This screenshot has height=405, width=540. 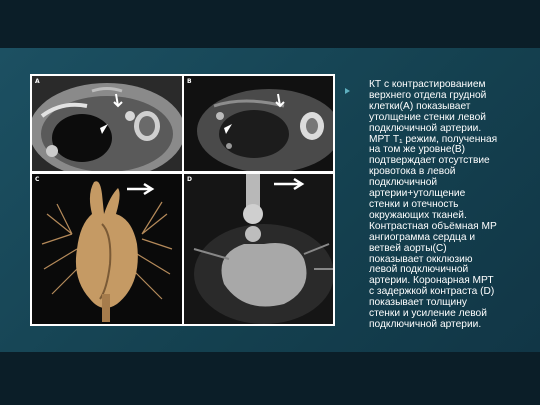 I want to click on ct-image-a: A, so click(x=107, y=123).